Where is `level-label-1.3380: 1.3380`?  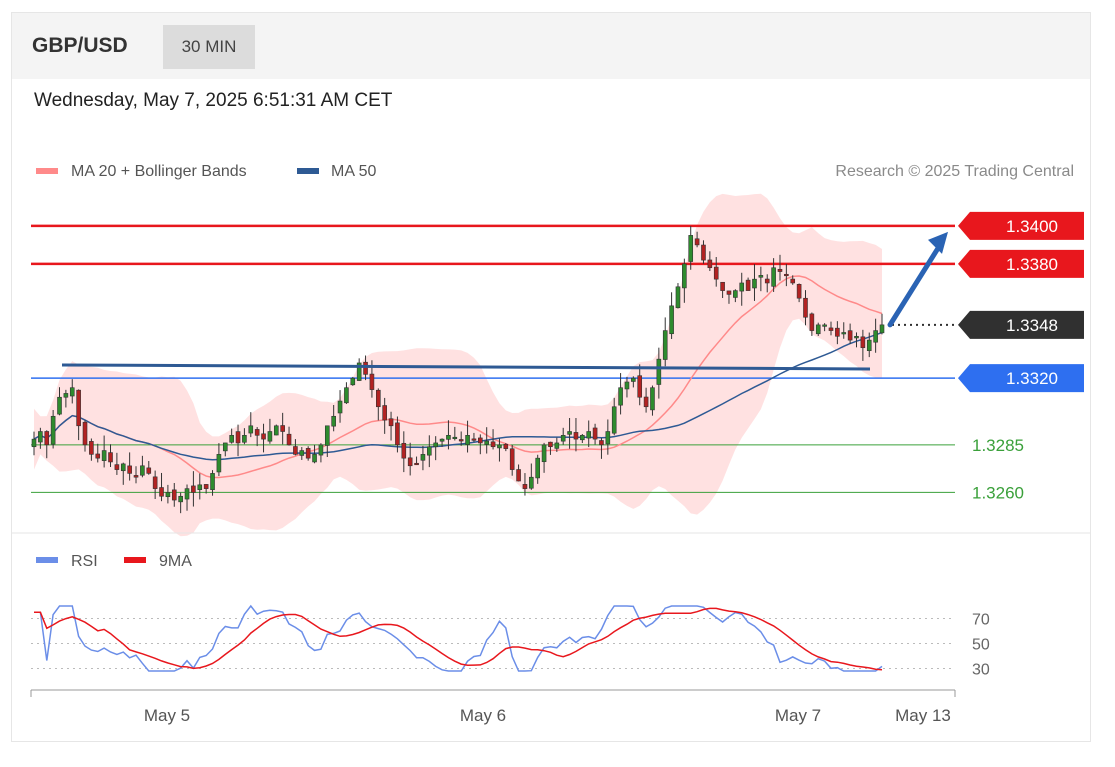 level-label-1.3380: 1.3380 is located at coordinates (1032, 264).